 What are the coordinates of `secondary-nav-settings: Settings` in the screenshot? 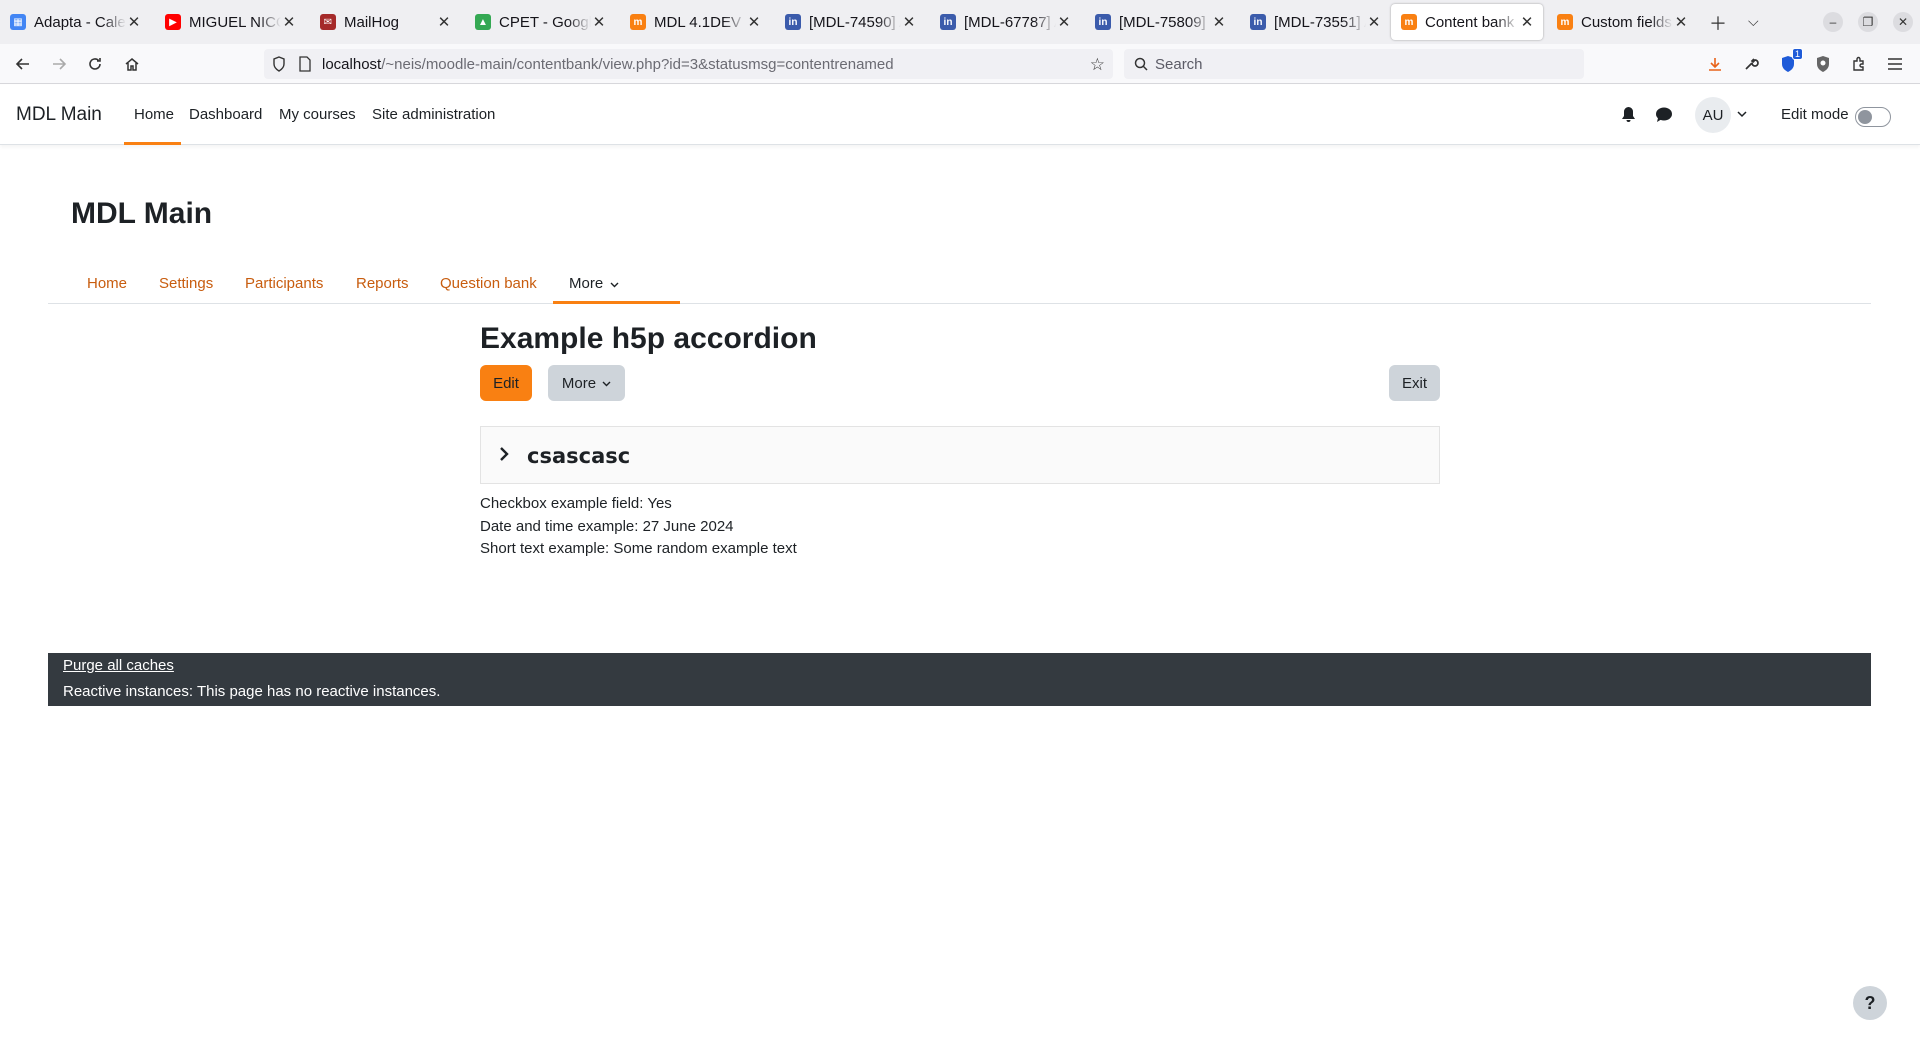 It's located at (186, 283).